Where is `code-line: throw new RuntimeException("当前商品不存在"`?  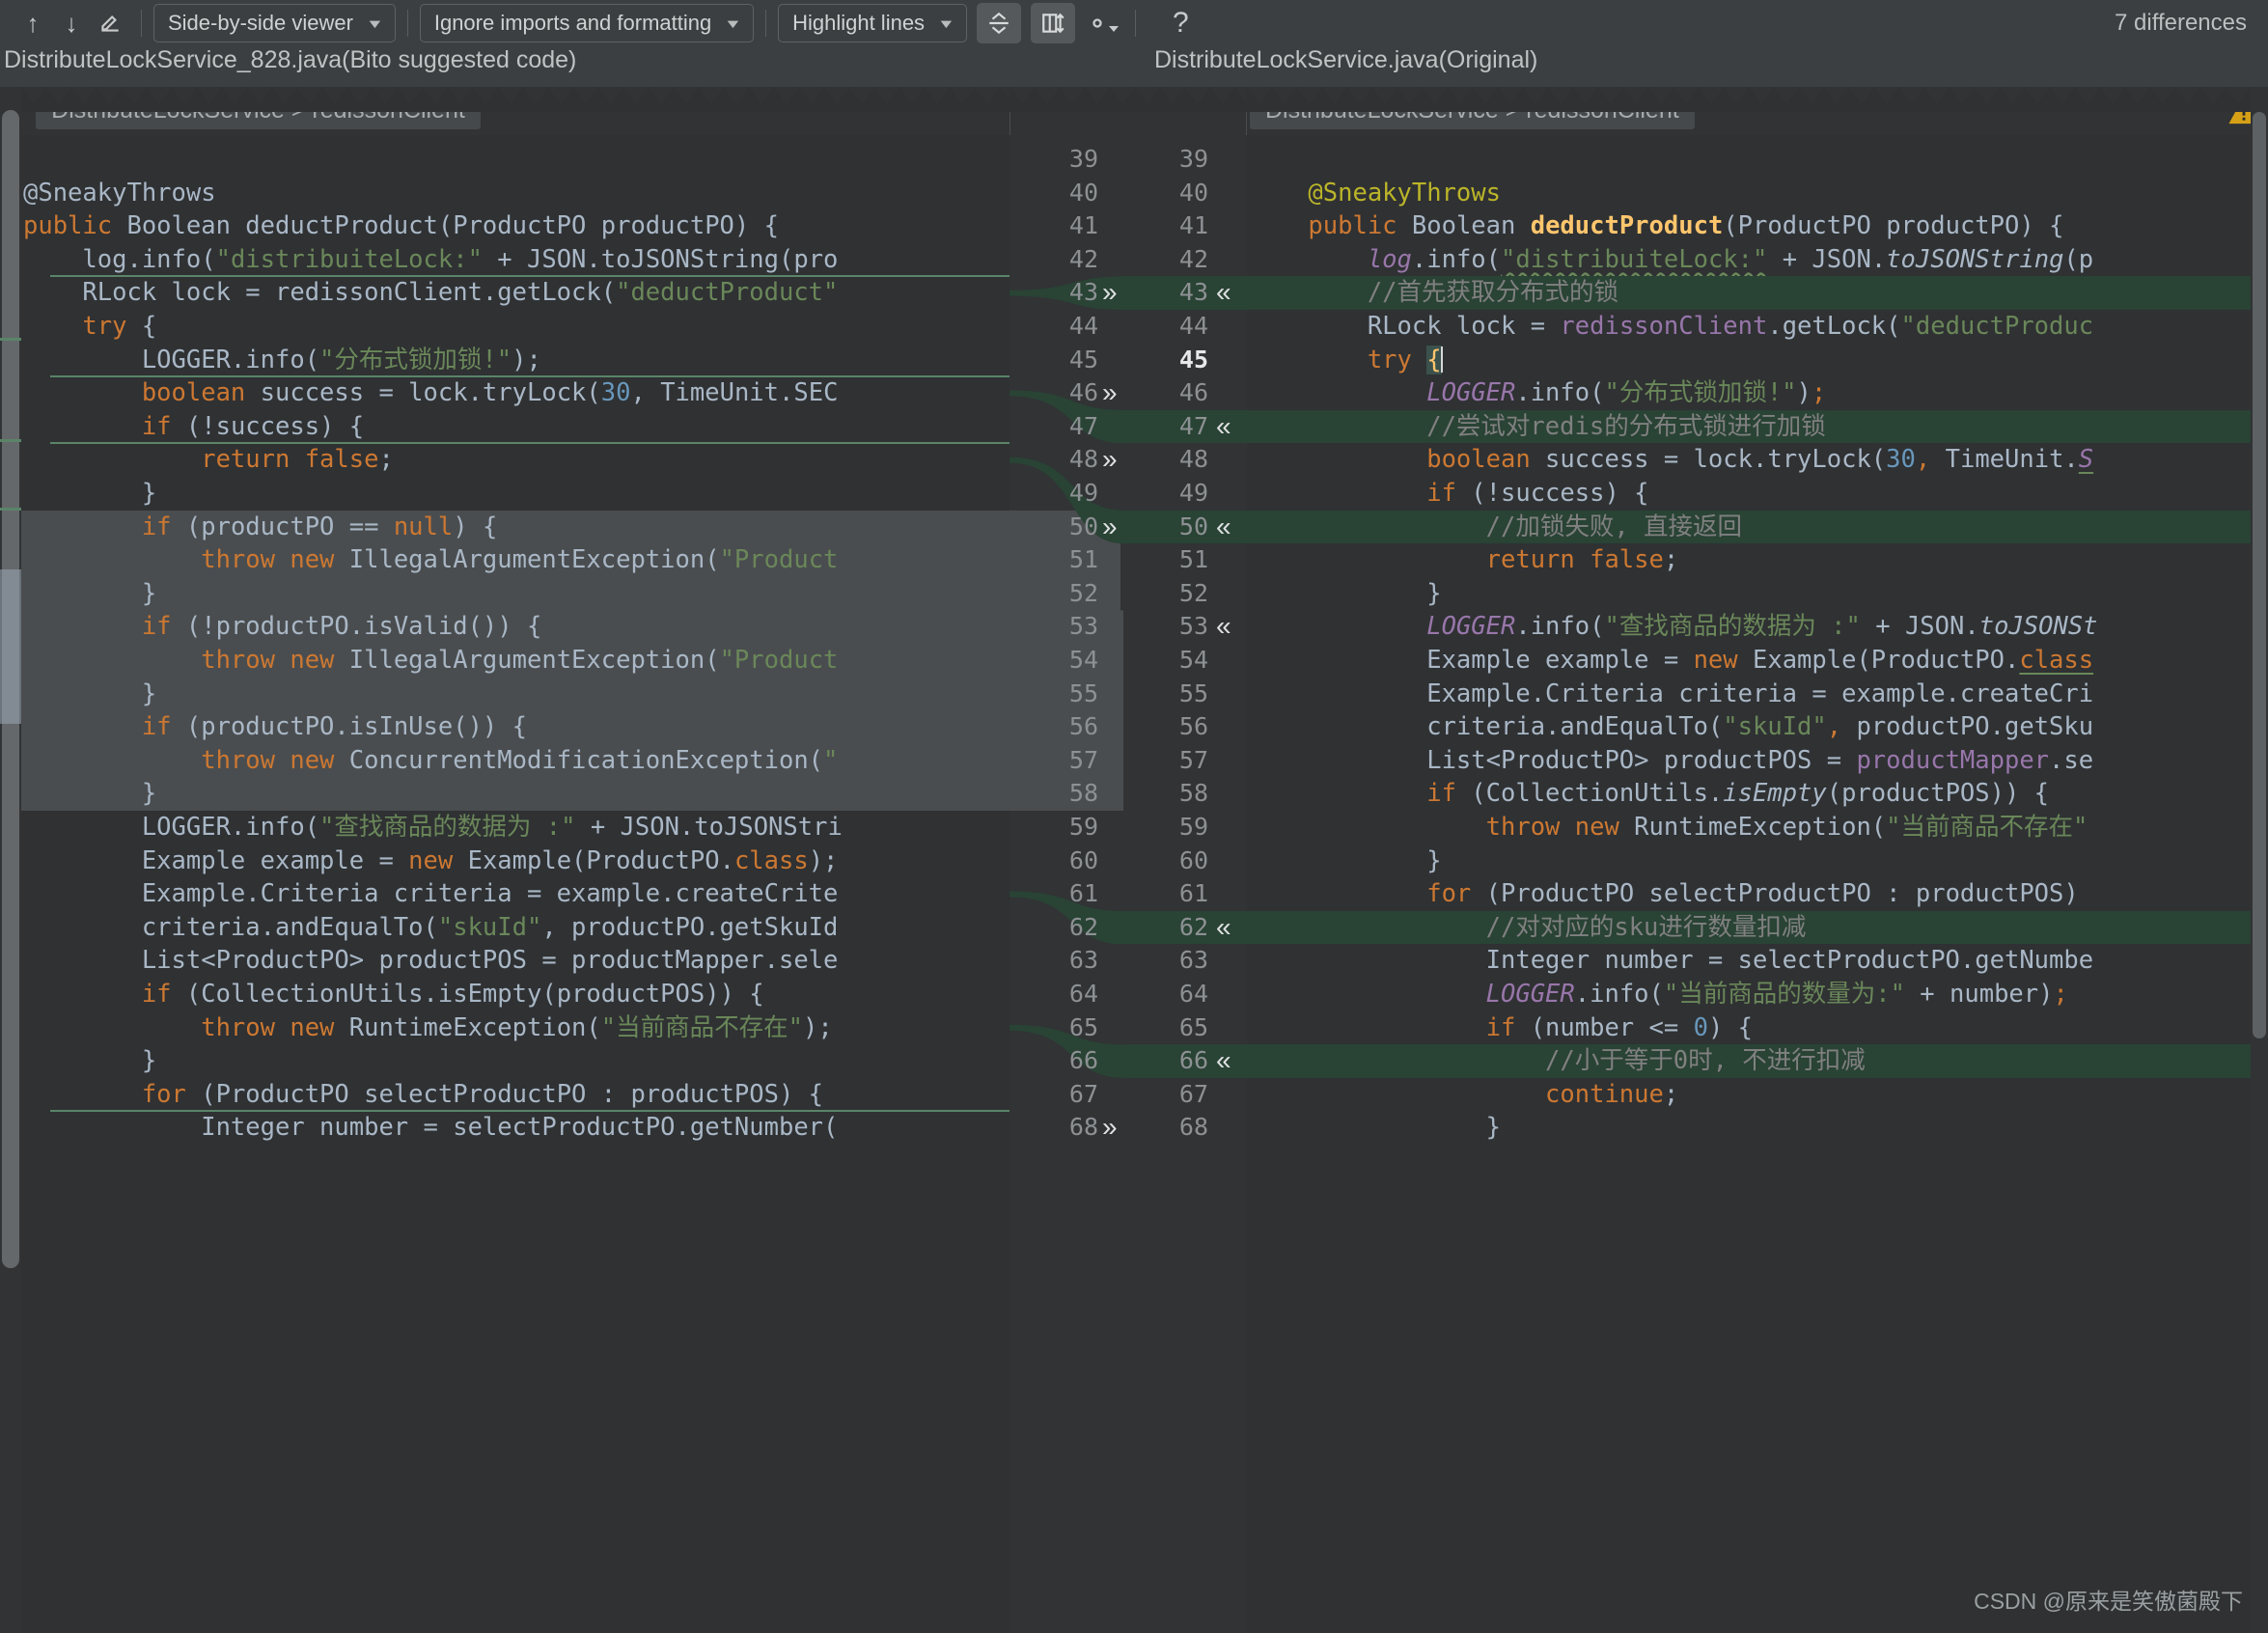
code-line: throw new RuntimeException("当前商品不存在" is located at coordinates (1668, 827).